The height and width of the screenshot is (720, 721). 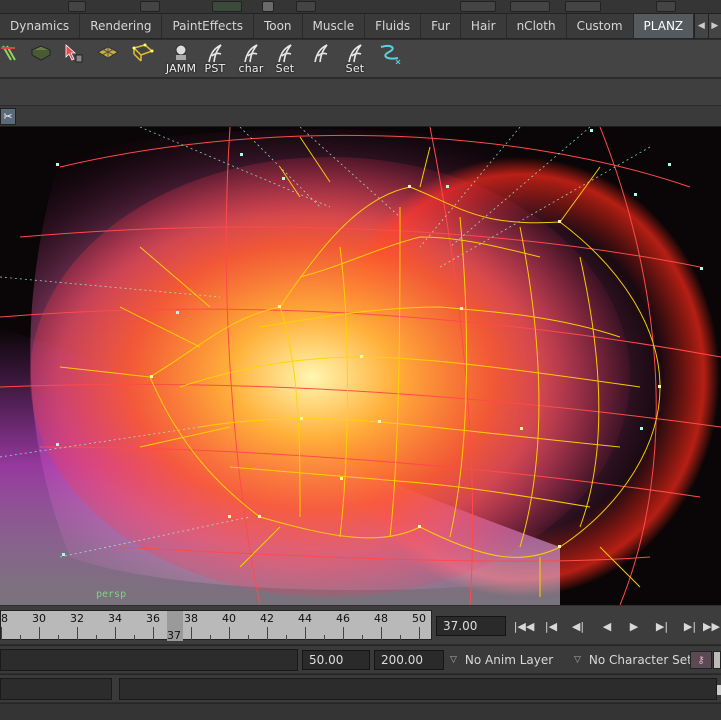 What do you see at coordinates (305, 618) in the screenshot?
I see `time-tick: 44` at bounding box center [305, 618].